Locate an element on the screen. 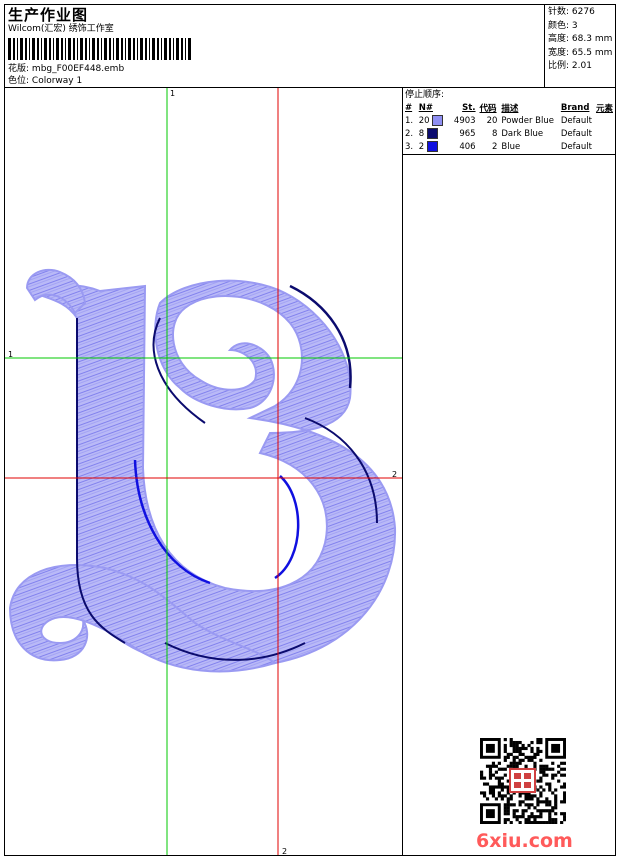 This screenshot has width=620, height=860. guide-label-red-h: 2 is located at coordinates (395, 474).